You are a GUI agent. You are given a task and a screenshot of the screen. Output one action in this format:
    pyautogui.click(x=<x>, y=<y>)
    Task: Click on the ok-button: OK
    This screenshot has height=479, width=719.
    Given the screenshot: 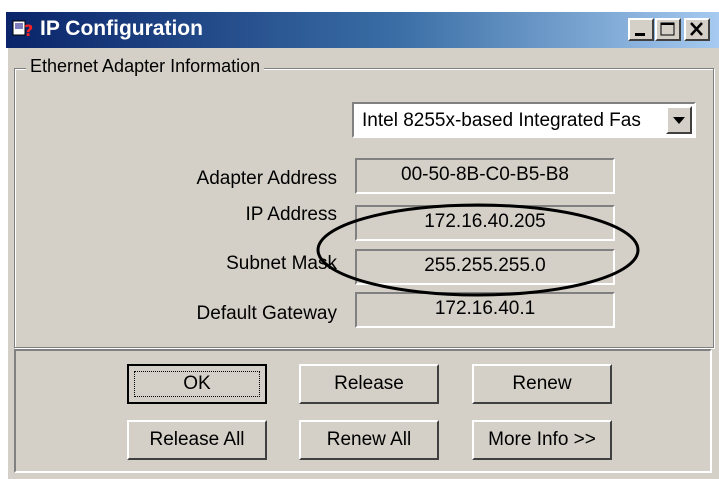 What is the action you would take?
    pyautogui.click(x=197, y=384)
    